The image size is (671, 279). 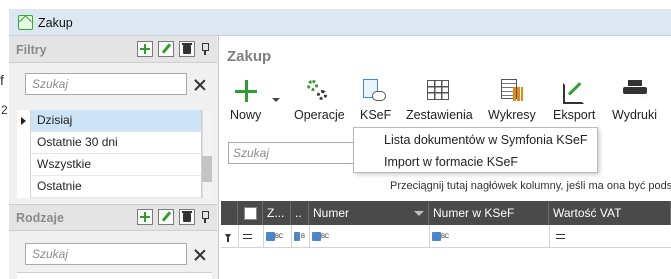 I want to click on clipped-text-fragment: 2, so click(x=4, y=110).